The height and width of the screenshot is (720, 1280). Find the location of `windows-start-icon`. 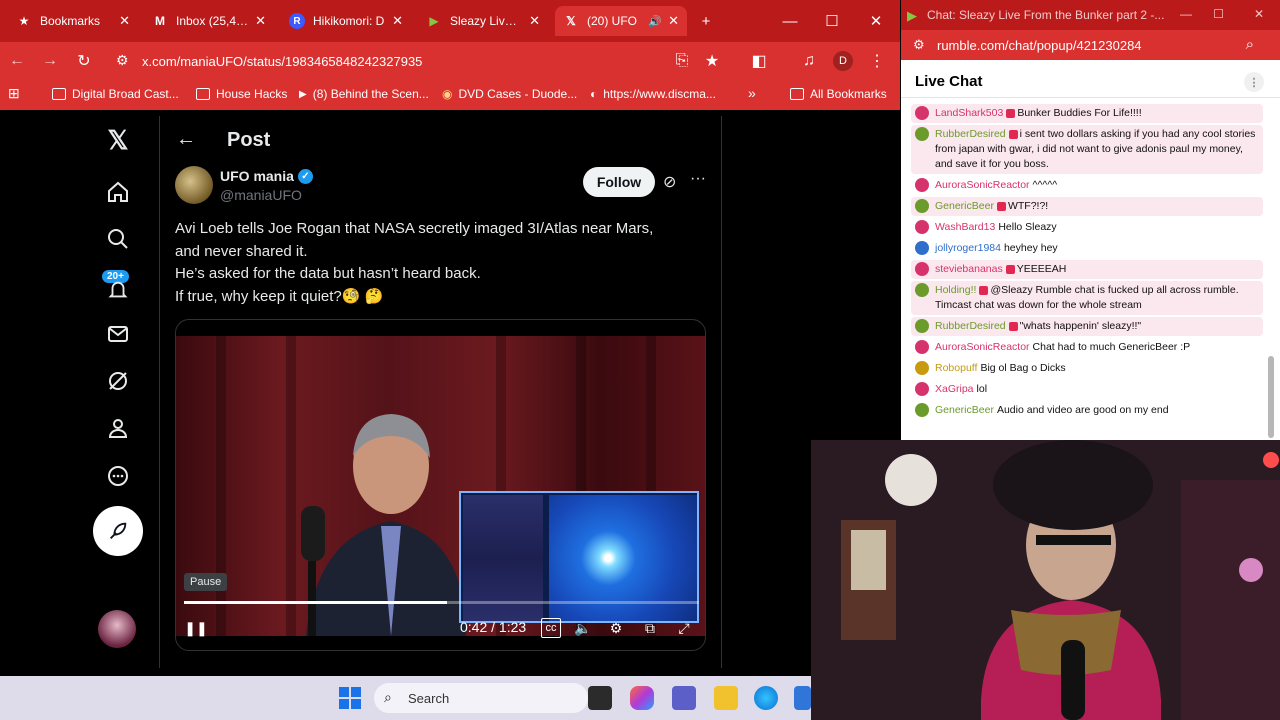

windows-start-icon is located at coordinates (350, 698).